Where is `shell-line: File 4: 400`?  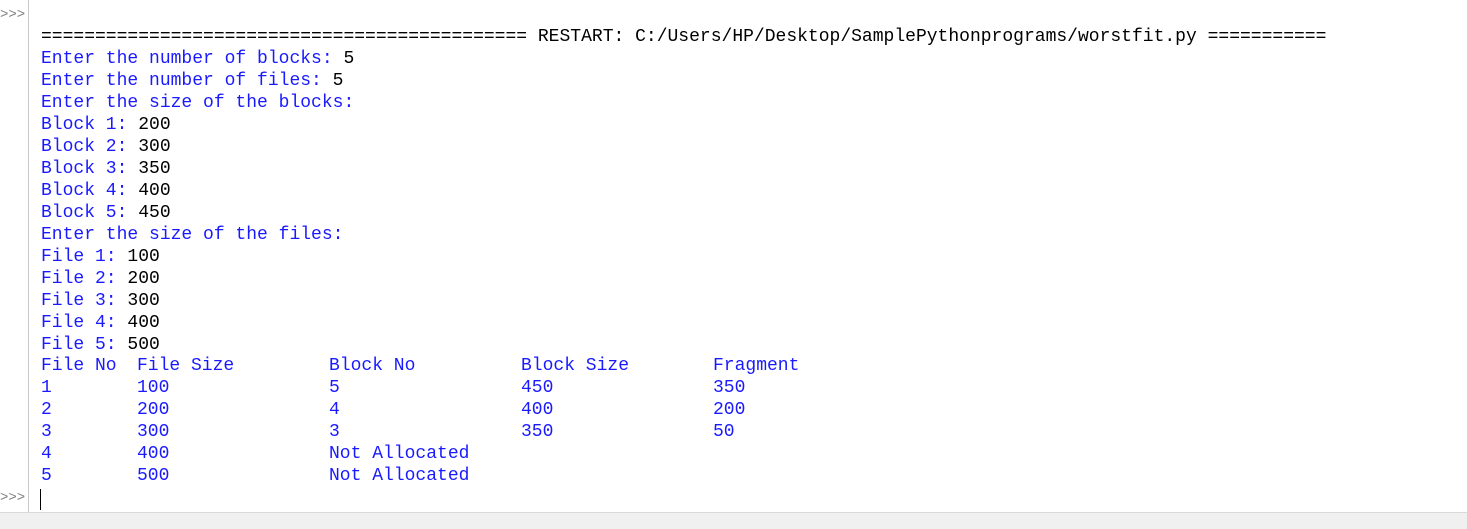 shell-line: File 4: 400 is located at coordinates (100, 323).